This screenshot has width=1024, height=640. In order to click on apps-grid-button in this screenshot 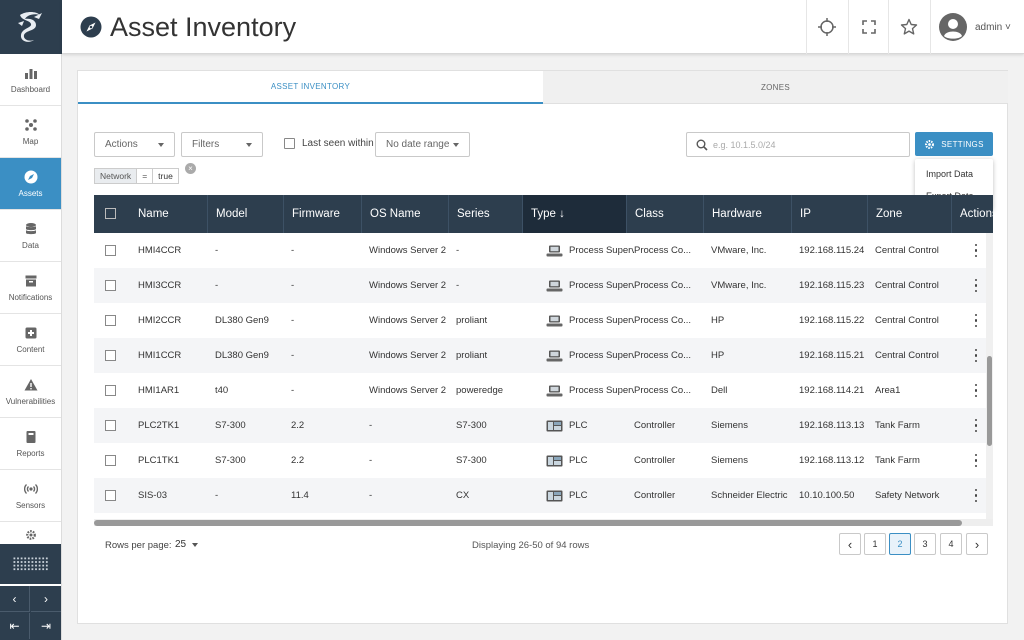, I will do `click(30, 564)`.